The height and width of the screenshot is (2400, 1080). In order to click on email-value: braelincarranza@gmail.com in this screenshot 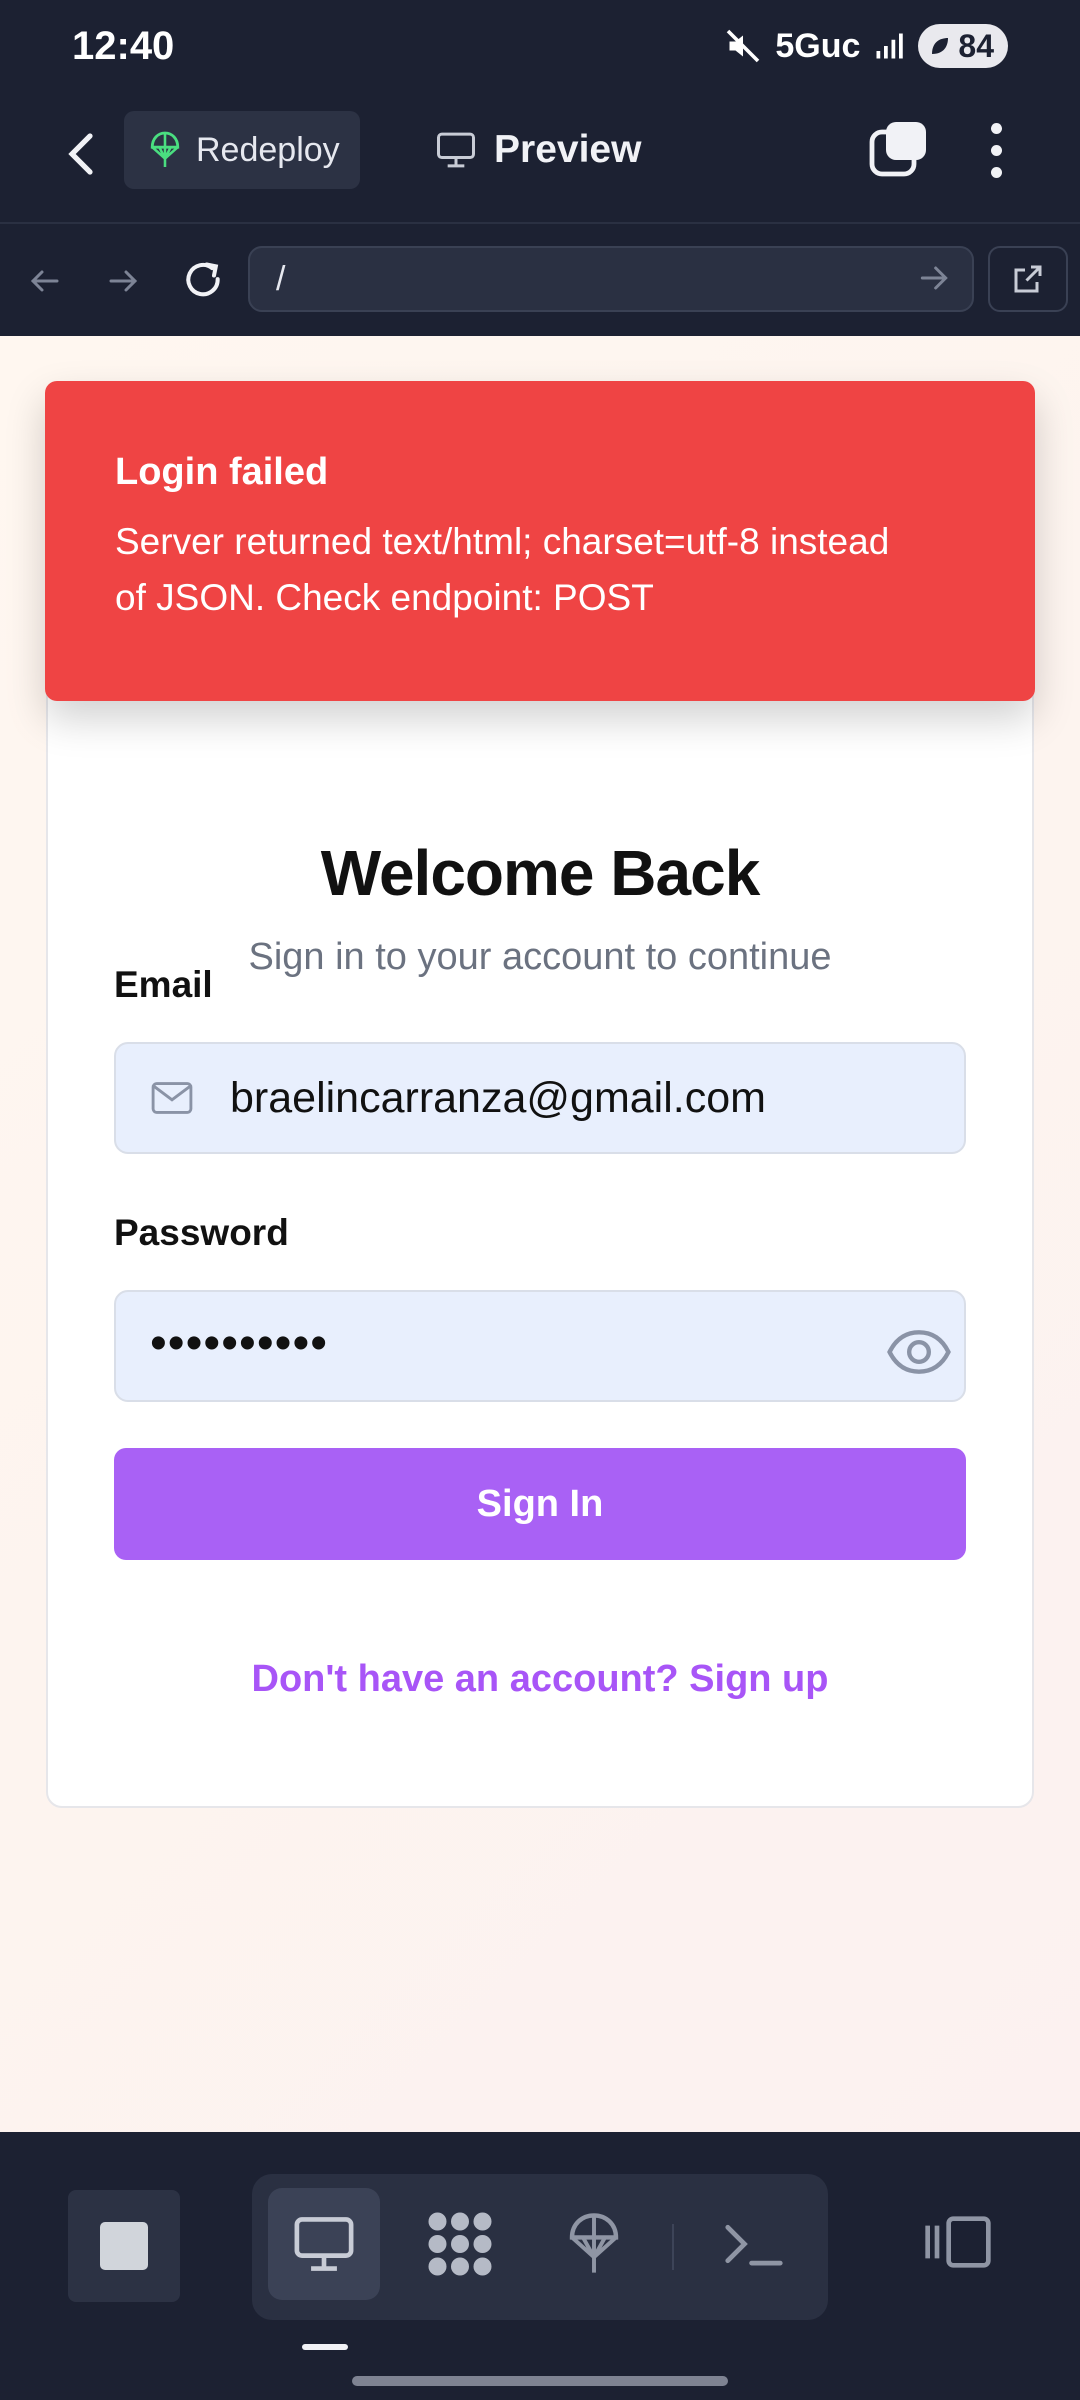, I will do `click(498, 1098)`.